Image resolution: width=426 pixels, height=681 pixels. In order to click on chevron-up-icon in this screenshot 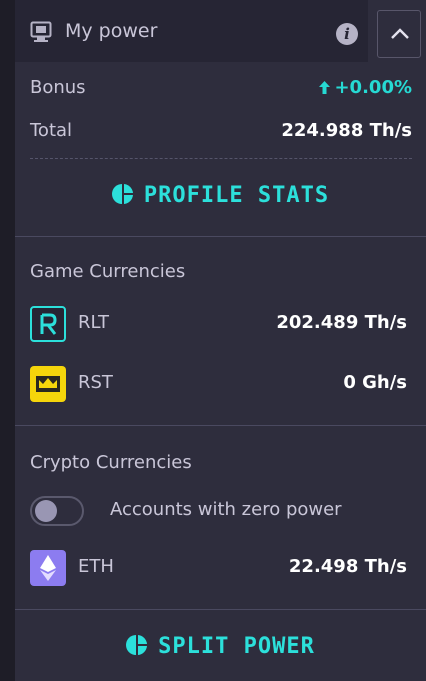, I will do `click(400, 33)`.